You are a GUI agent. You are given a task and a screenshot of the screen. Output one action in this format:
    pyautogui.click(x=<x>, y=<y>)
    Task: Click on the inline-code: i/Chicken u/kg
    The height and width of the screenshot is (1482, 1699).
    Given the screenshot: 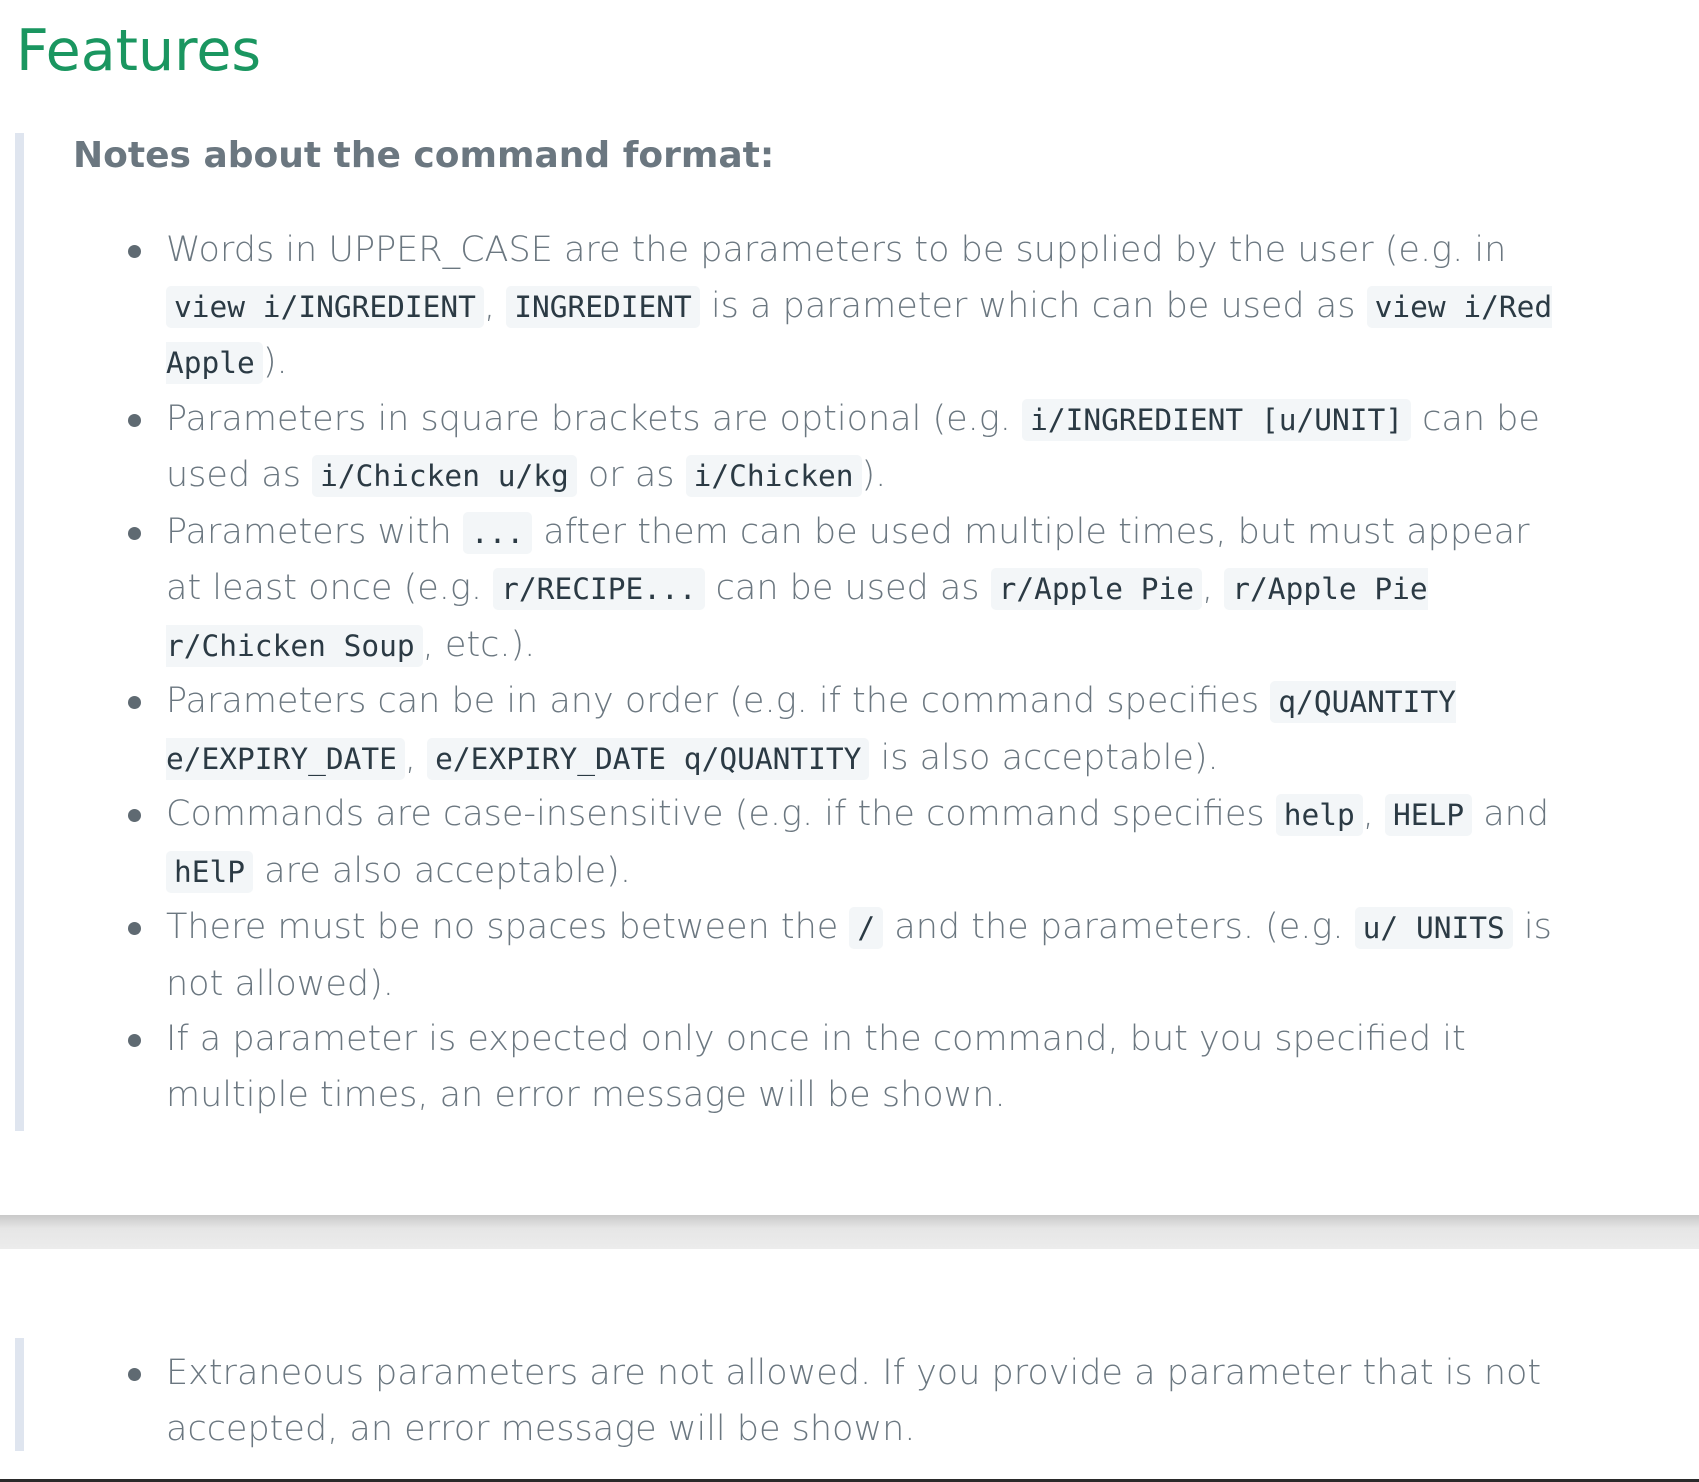 What is the action you would take?
    pyautogui.click(x=444, y=476)
    